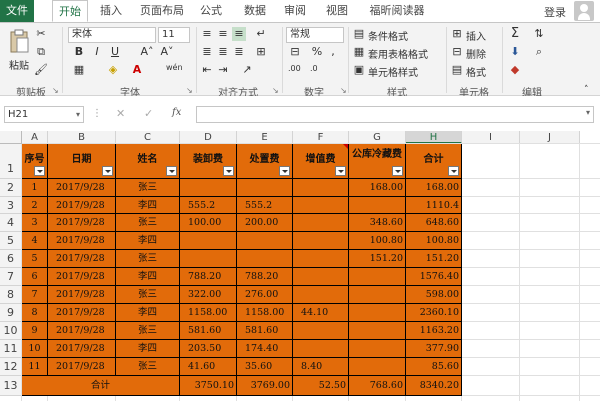 The height and width of the screenshot is (401, 600). I want to click on expand-formula-icon: ▾, so click(588, 112).